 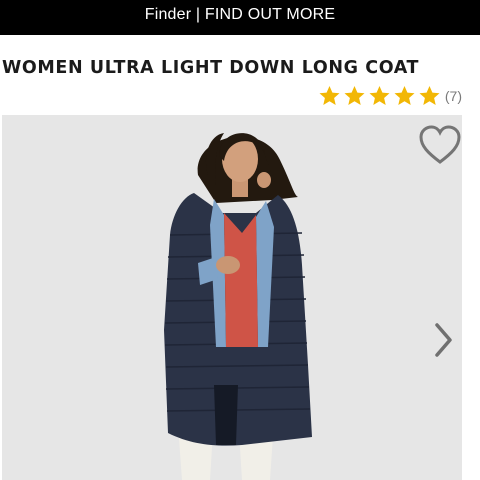 What do you see at coordinates (444, 340) in the screenshot?
I see `chevron-right-icon` at bounding box center [444, 340].